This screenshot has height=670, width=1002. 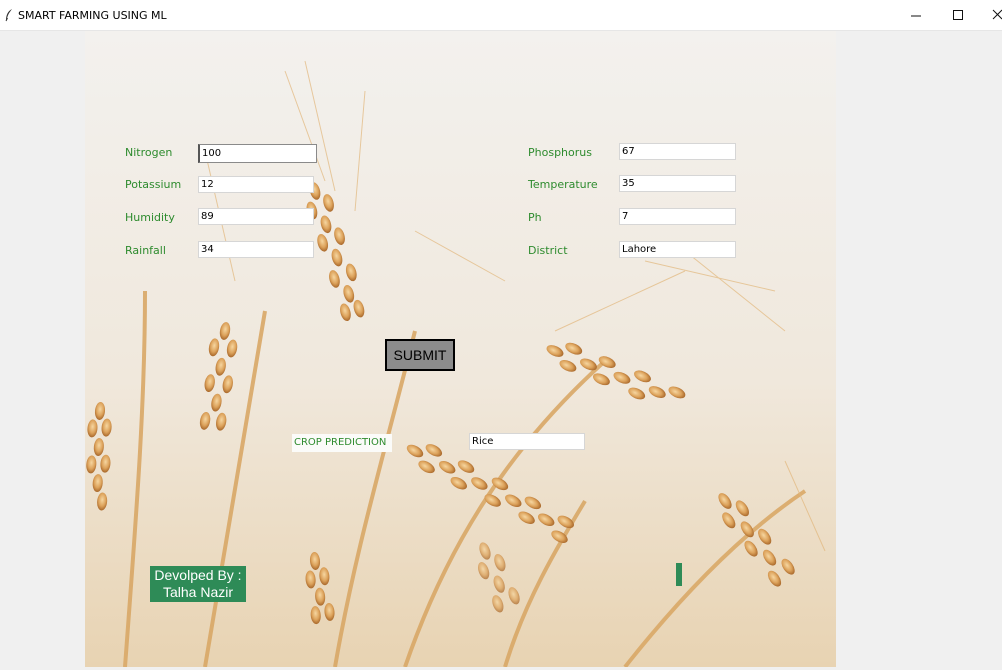 What do you see at coordinates (420, 355) in the screenshot?
I see `submit-button: SUBMIT` at bounding box center [420, 355].